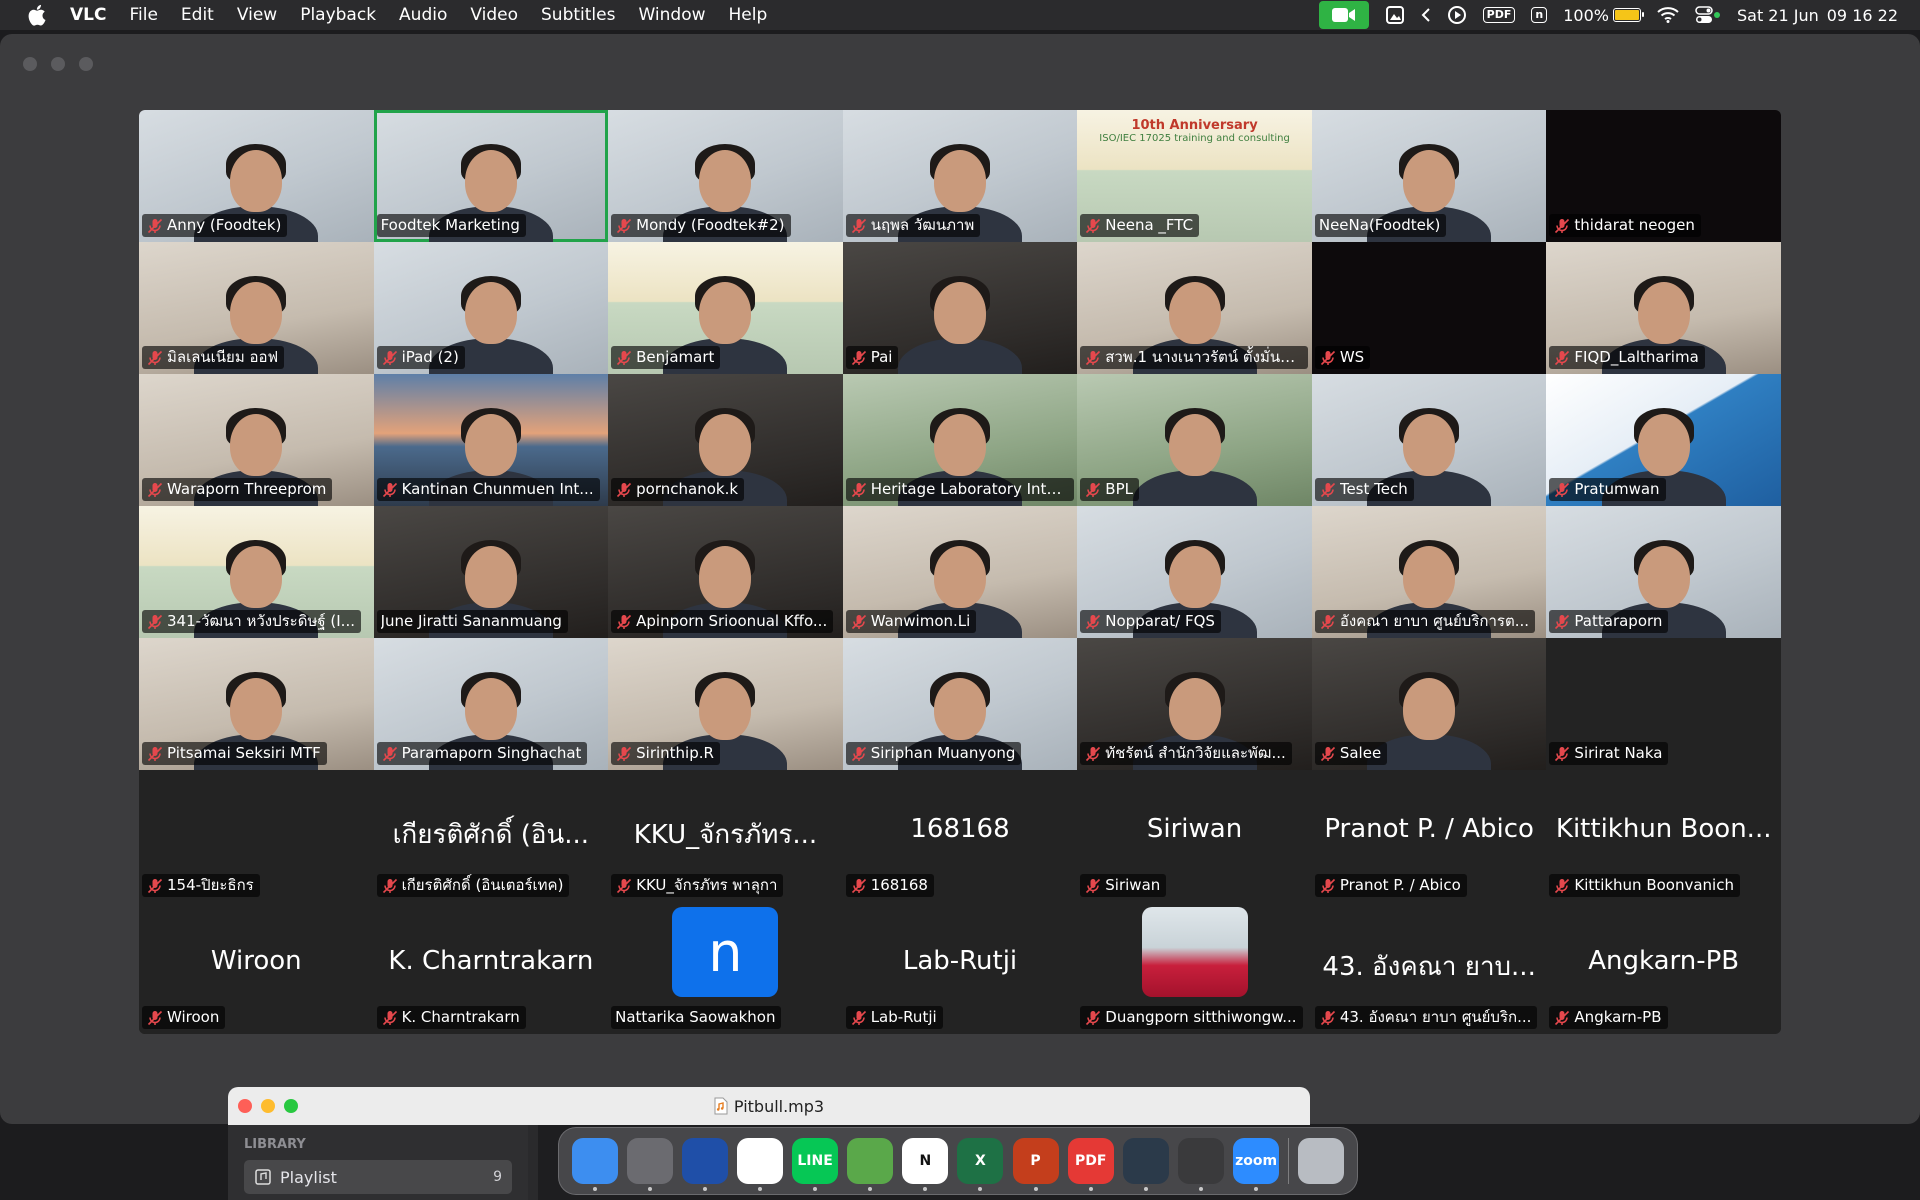  Describe the element at coordinates (1429, 704) in the screenshot. I see `participant-tile: Salee` at that location.